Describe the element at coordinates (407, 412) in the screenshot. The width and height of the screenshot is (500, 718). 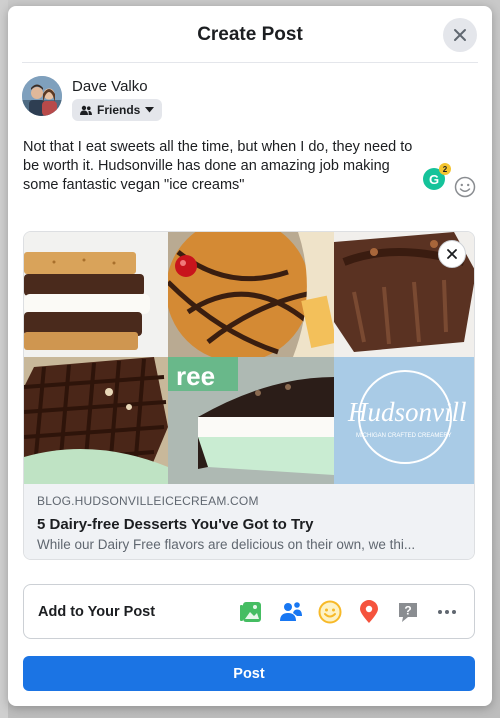
I see `brand-logo-text: Hudsonvill` at that location.